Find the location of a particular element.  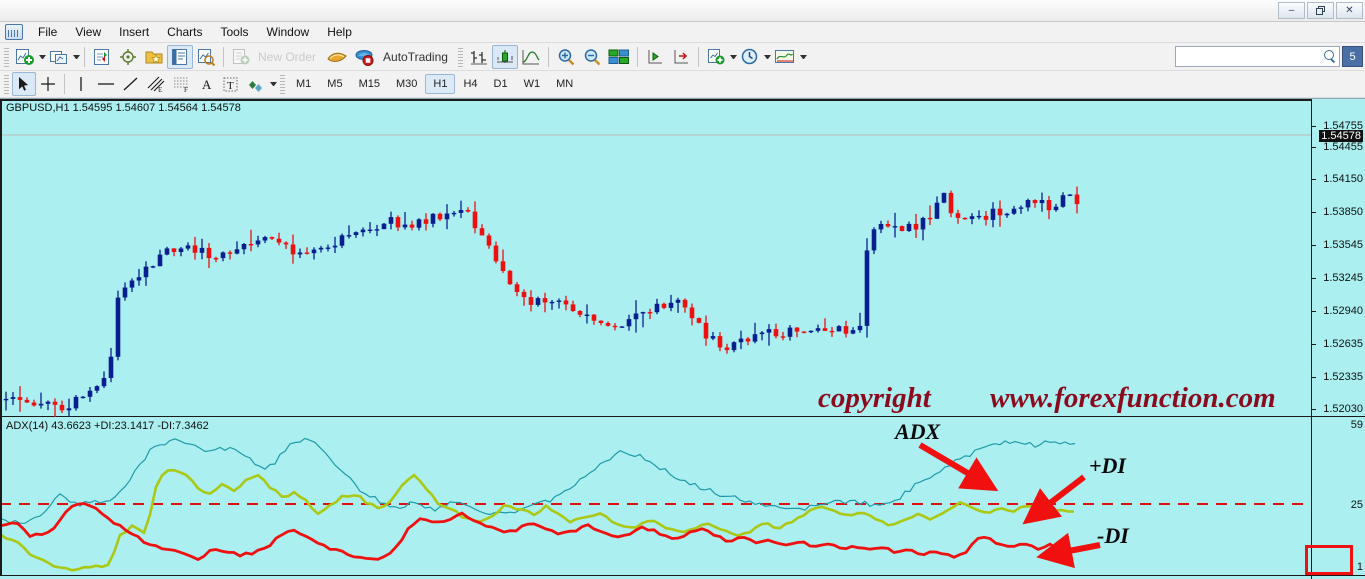

market-watch-icon is located at coordinates (101, 56).